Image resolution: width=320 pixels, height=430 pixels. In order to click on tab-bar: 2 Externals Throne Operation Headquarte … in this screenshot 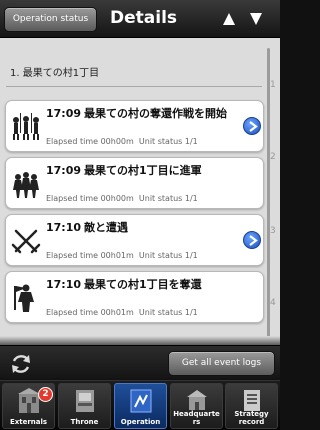, I will do `click(140, 405)`.